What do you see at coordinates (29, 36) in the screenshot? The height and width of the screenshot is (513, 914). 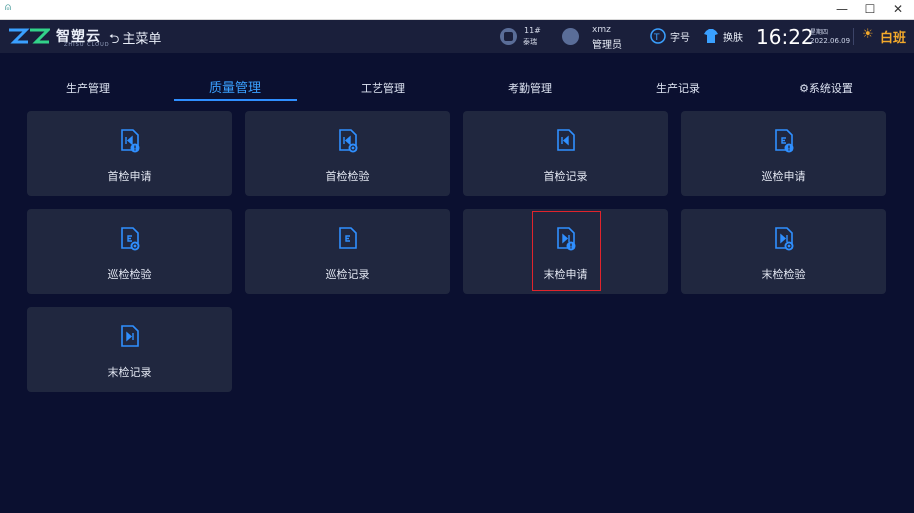 I see `logo-icon` at bounding box center [29, 36].